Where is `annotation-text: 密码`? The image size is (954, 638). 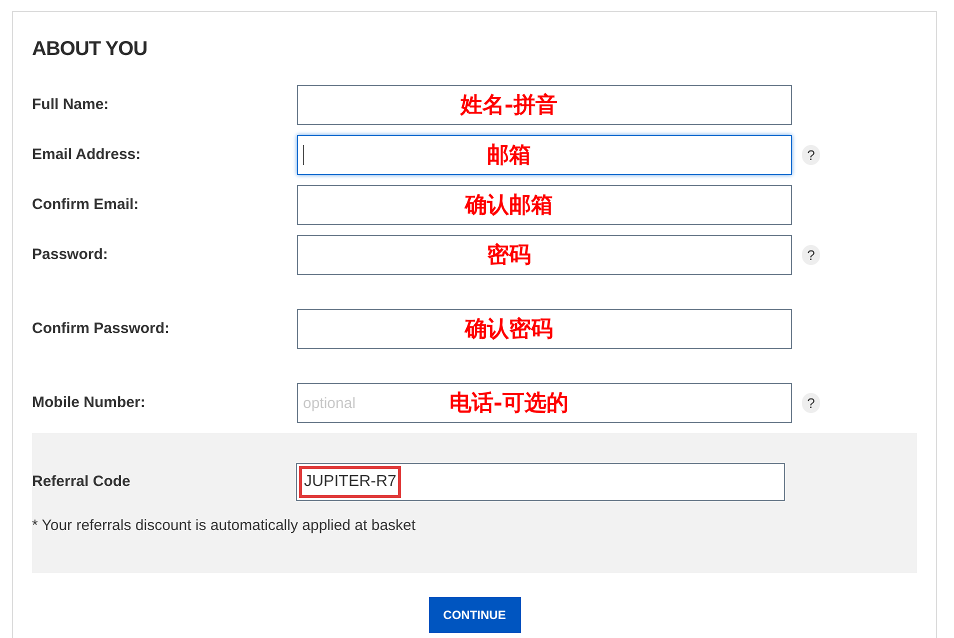 annotation-text: 密码 is located at coordinates (509, 255).